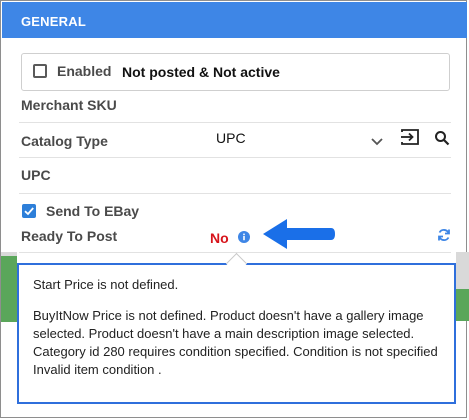 The image size is (469, 420). What do you see at coordinates (442, 140) in the screenshot?
I see `search-icon` at bounding box center [442, 140].